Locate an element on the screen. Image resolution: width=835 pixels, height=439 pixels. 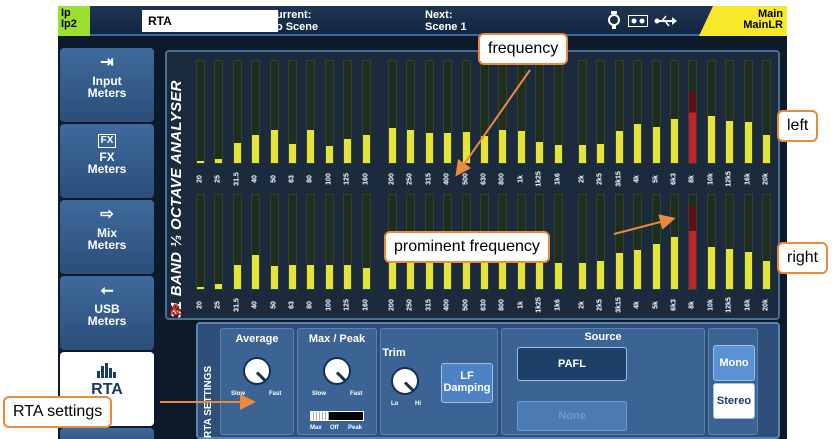
left-meter-3k15 is located at coordinates (619, 112).